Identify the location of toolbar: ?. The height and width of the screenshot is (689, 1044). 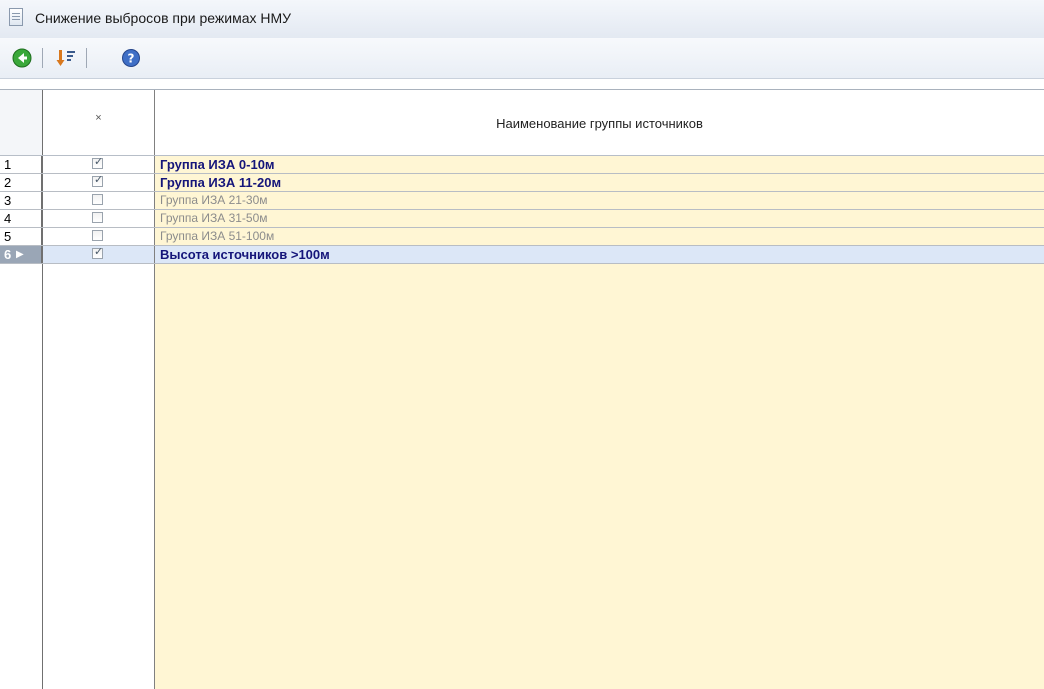
(522, 58).